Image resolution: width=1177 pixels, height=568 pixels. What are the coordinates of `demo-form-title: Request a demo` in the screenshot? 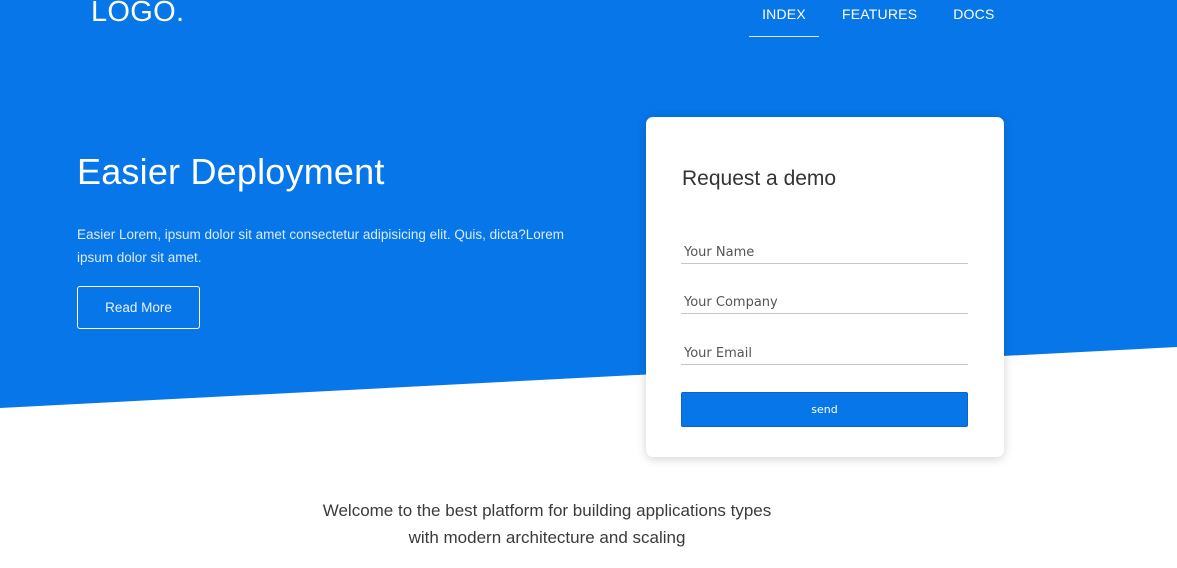 It's located at (759, 178).